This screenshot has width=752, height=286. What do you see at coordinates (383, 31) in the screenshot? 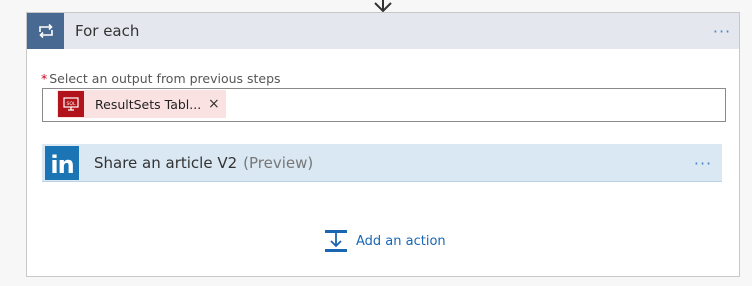
I see `foreach-header: For each ···` at bounding box center [383, 31].